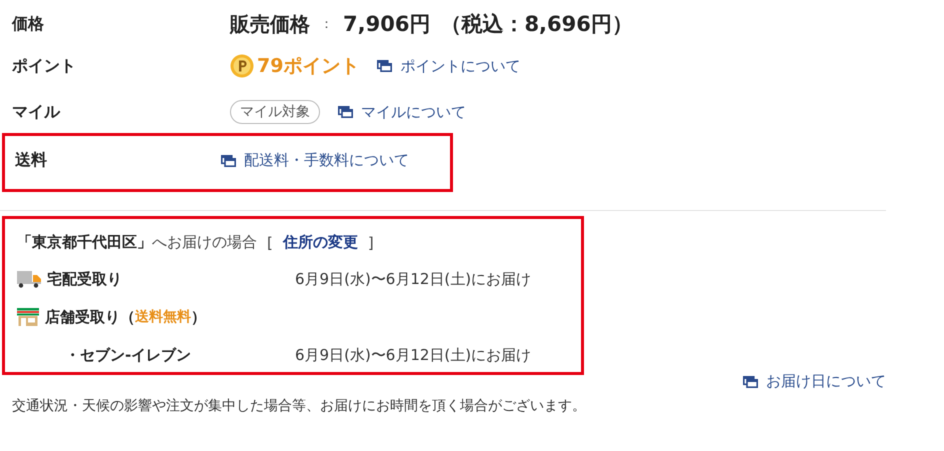  I want to click on bracket: [, so click(270, 243).